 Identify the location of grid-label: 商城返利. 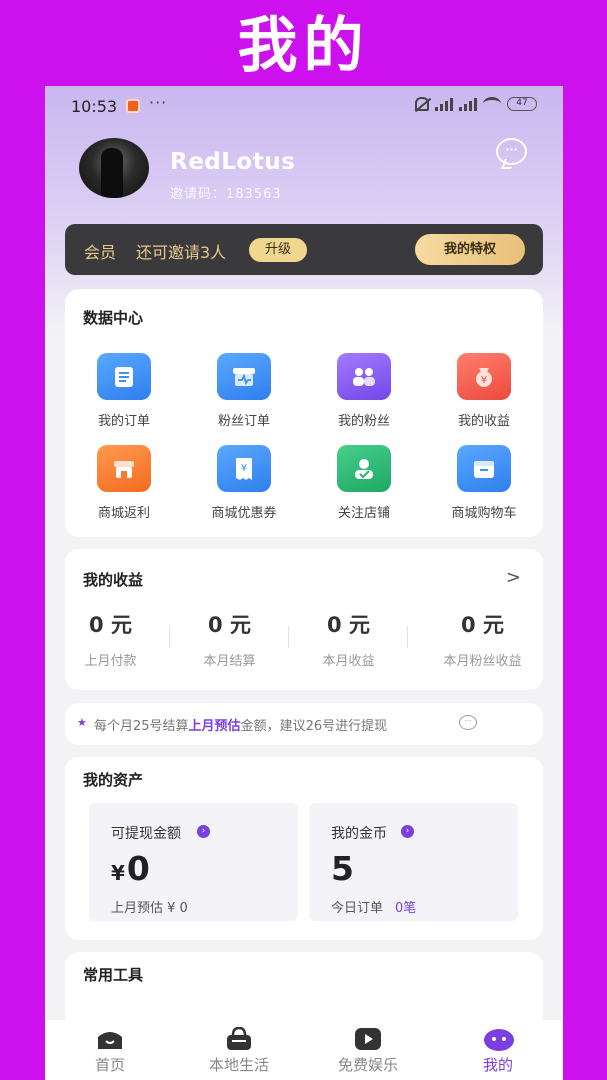
(123, 513).